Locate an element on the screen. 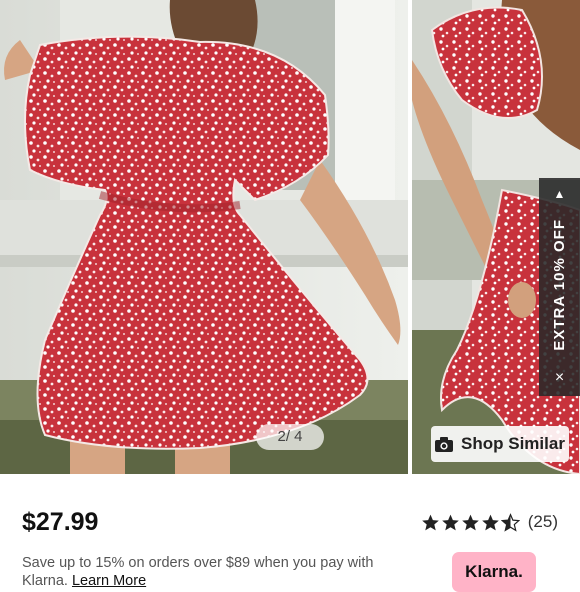 This screenshot has width=580, height=592. rating-stars is located at coordinates (470, 522).